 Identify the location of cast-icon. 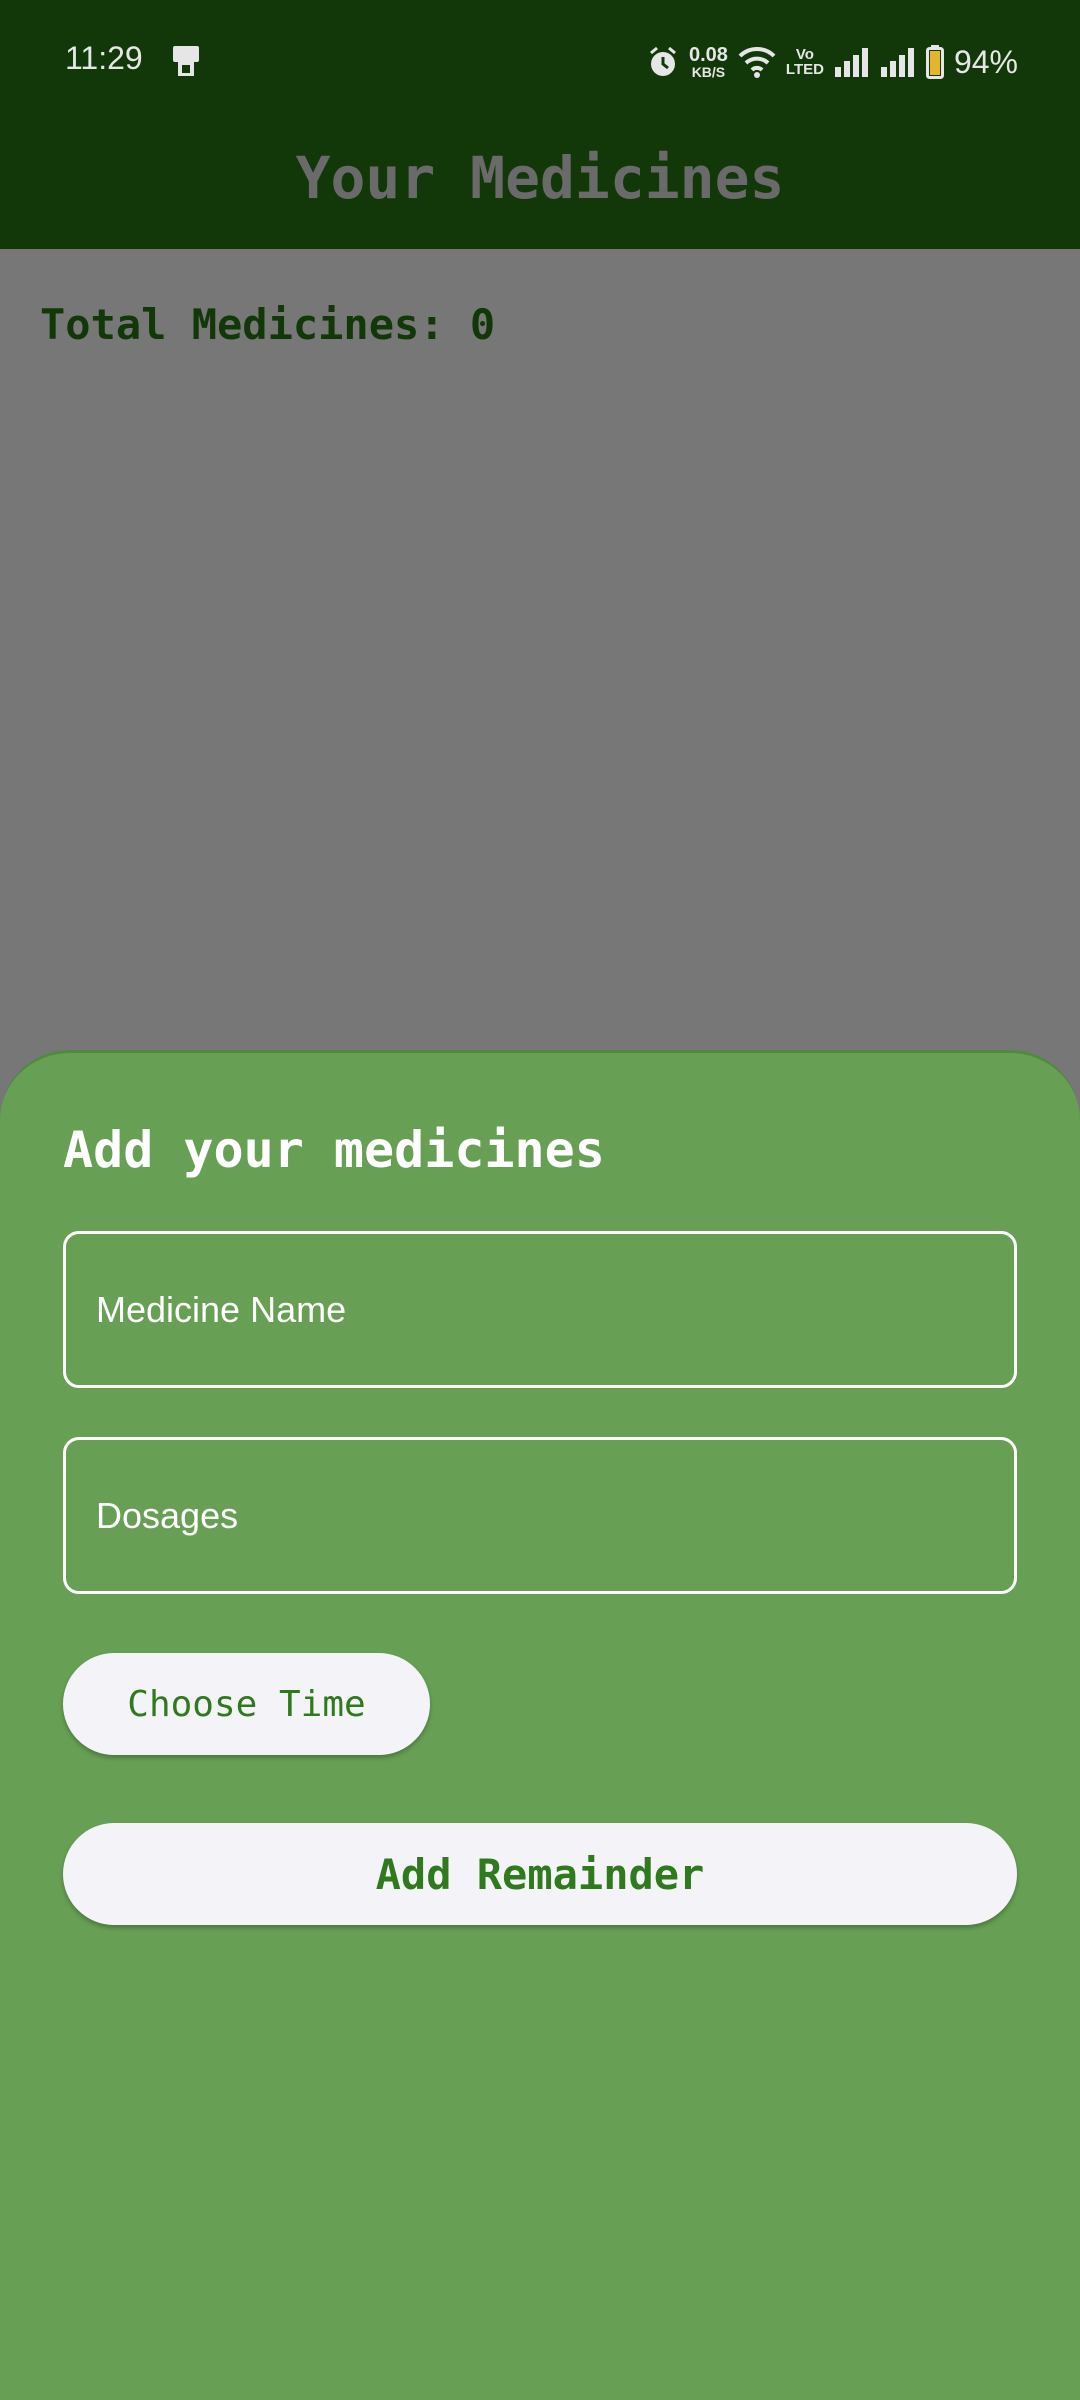
(186, 61).